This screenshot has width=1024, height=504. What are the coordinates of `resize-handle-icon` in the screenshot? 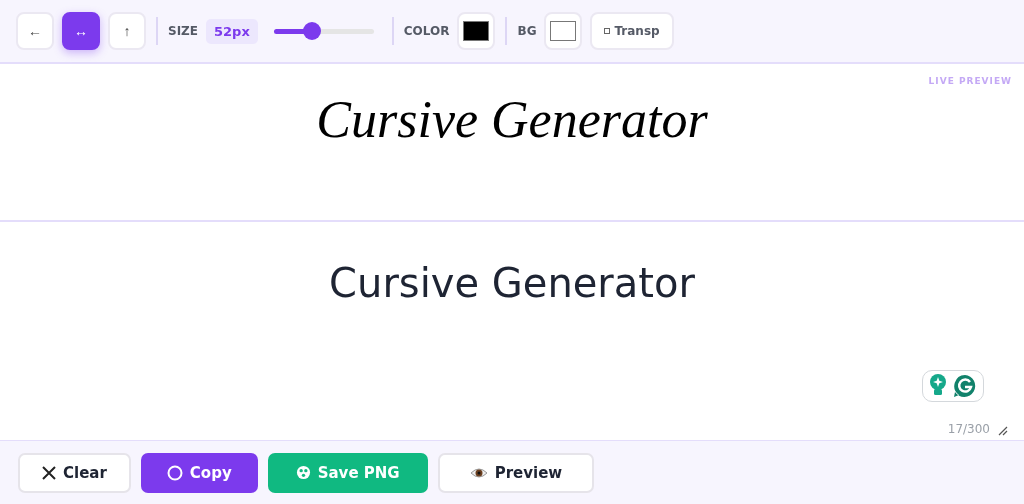 It's located at (1003, 431).